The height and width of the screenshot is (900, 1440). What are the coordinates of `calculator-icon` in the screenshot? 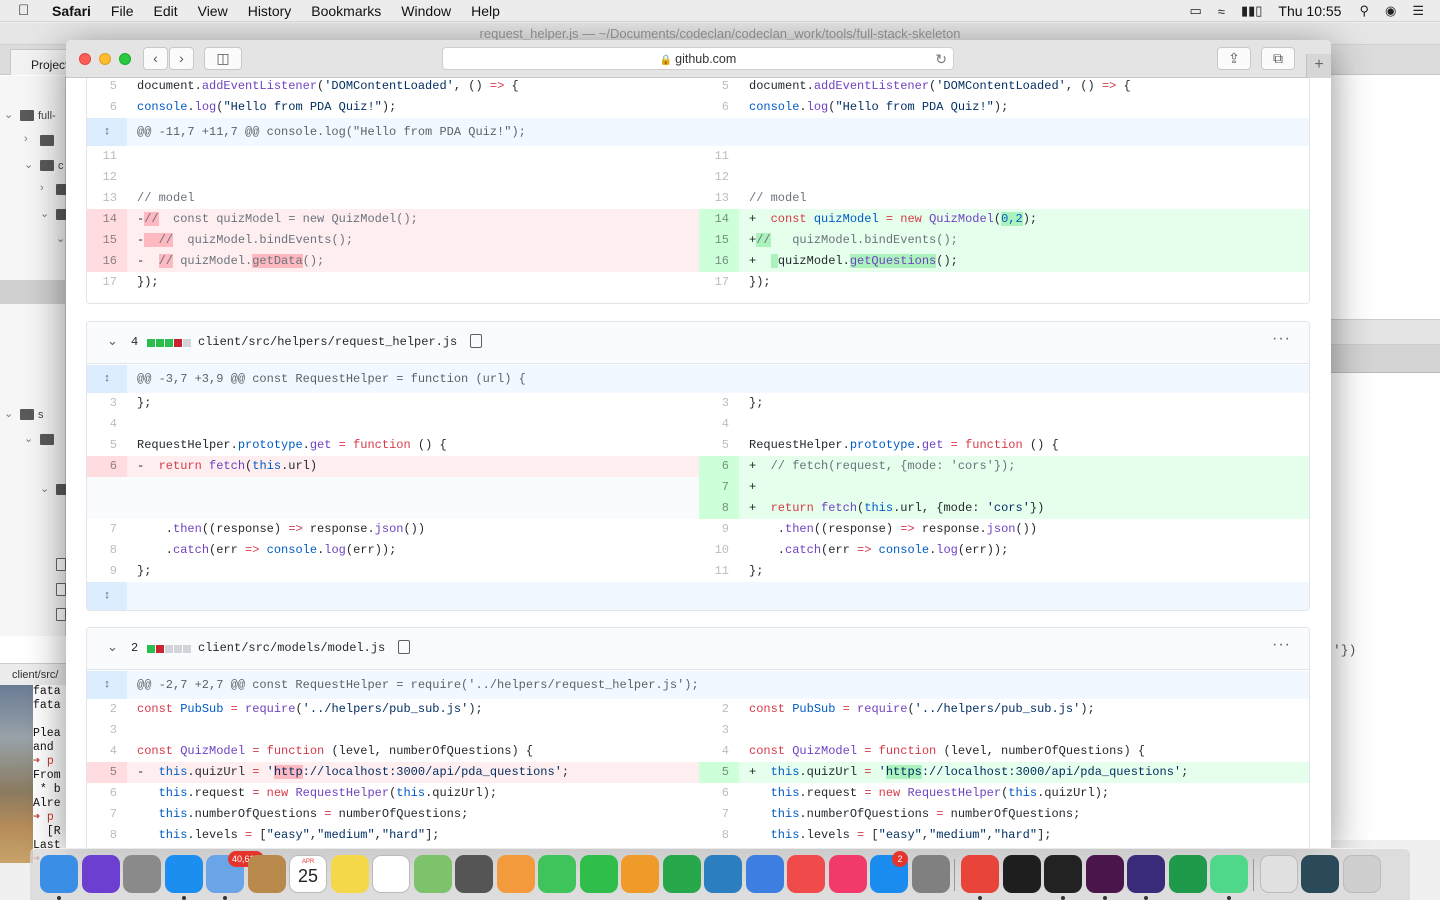 It's located at (474, 874).